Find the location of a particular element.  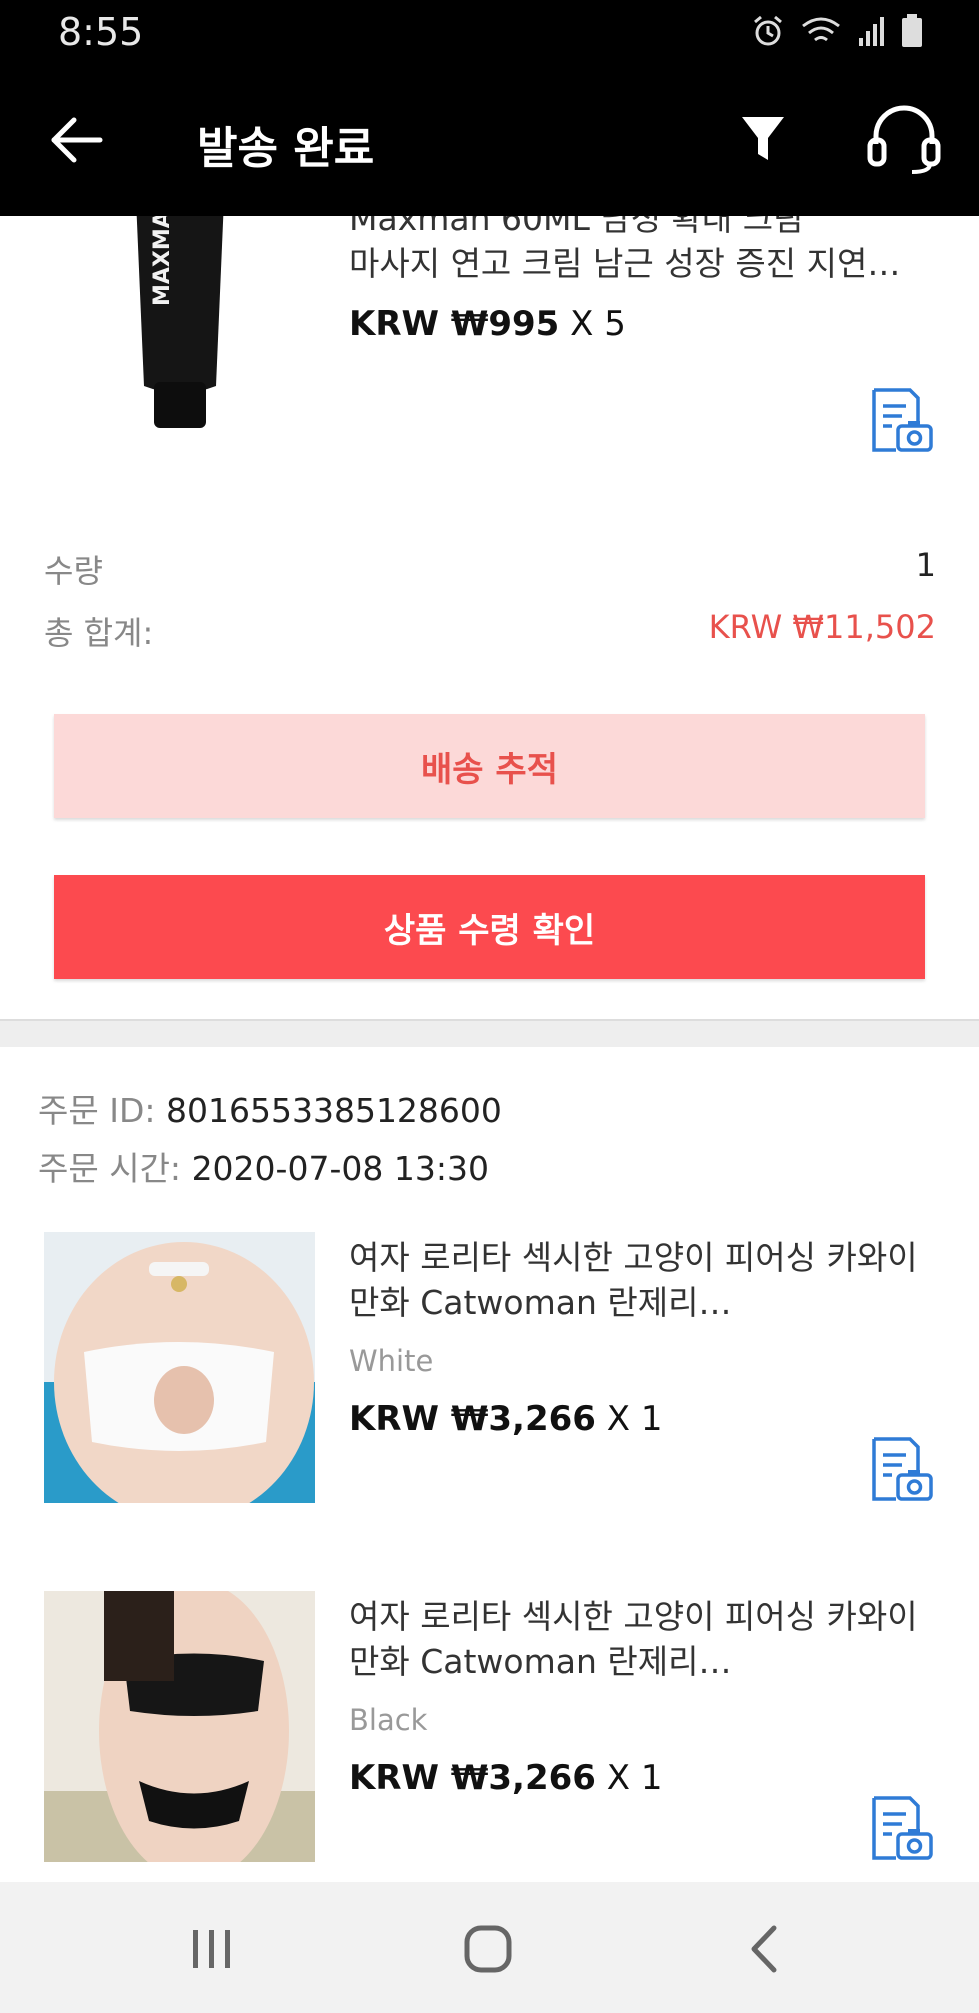

order-time-value: 2020-07-08 13:30 is located at coordinates (340, 1168).